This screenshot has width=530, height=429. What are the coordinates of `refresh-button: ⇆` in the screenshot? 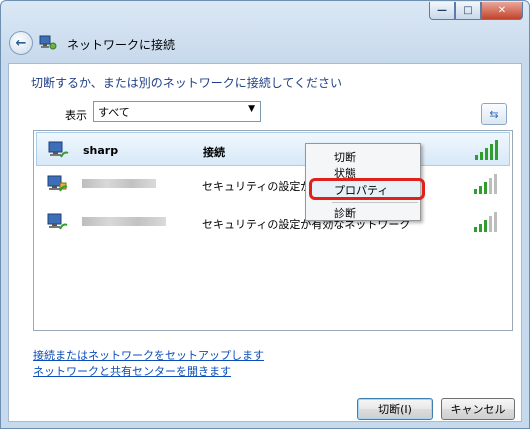 It's located at (494, 114).